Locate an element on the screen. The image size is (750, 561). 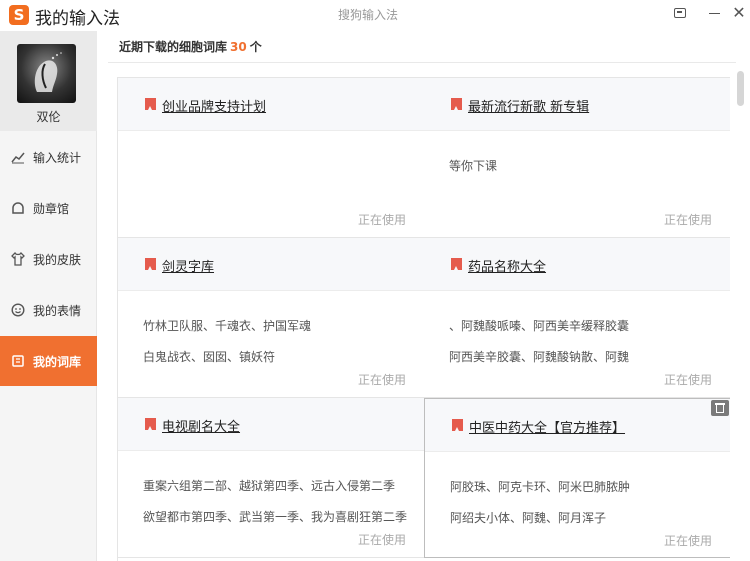
card-header: 创业品牌支持计划 is located at coordinates (271, 104).